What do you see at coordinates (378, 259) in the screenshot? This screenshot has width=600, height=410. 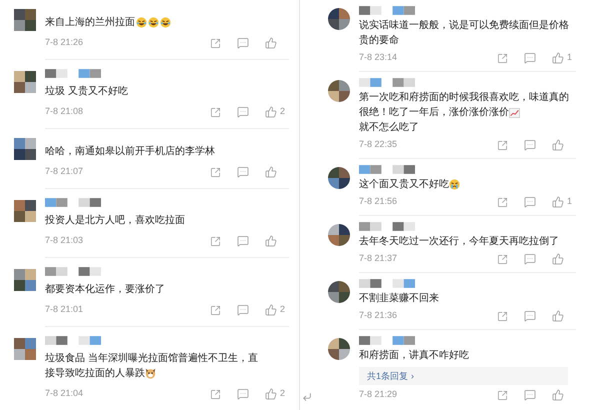 I see `comment-time: 7-8 21:37` at bounding box center [378, 259].